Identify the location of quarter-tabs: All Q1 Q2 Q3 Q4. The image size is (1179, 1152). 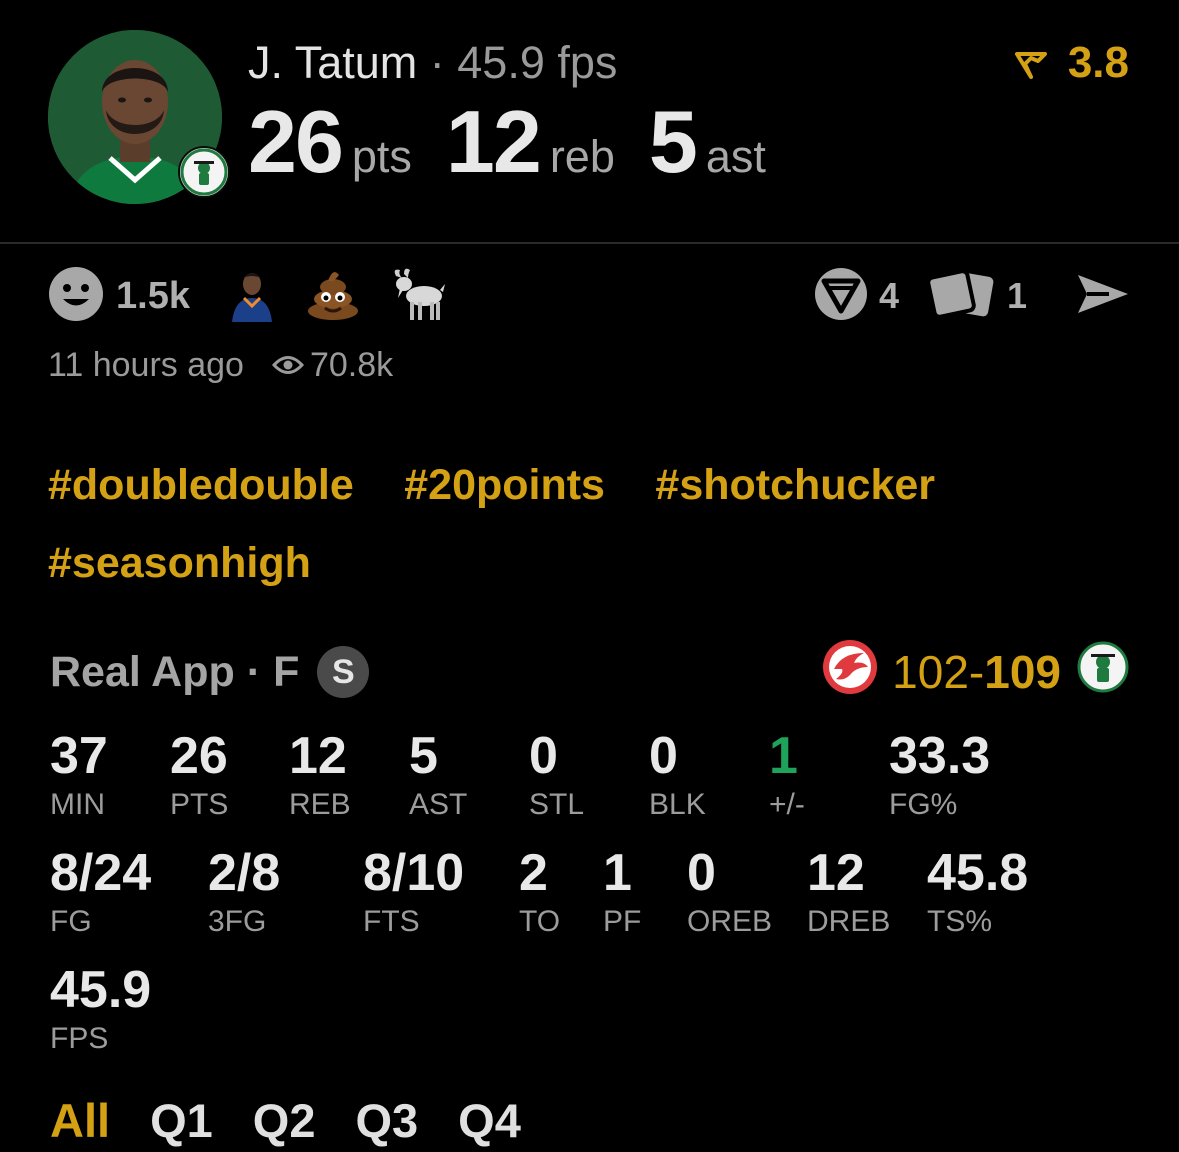
(305, 1120).